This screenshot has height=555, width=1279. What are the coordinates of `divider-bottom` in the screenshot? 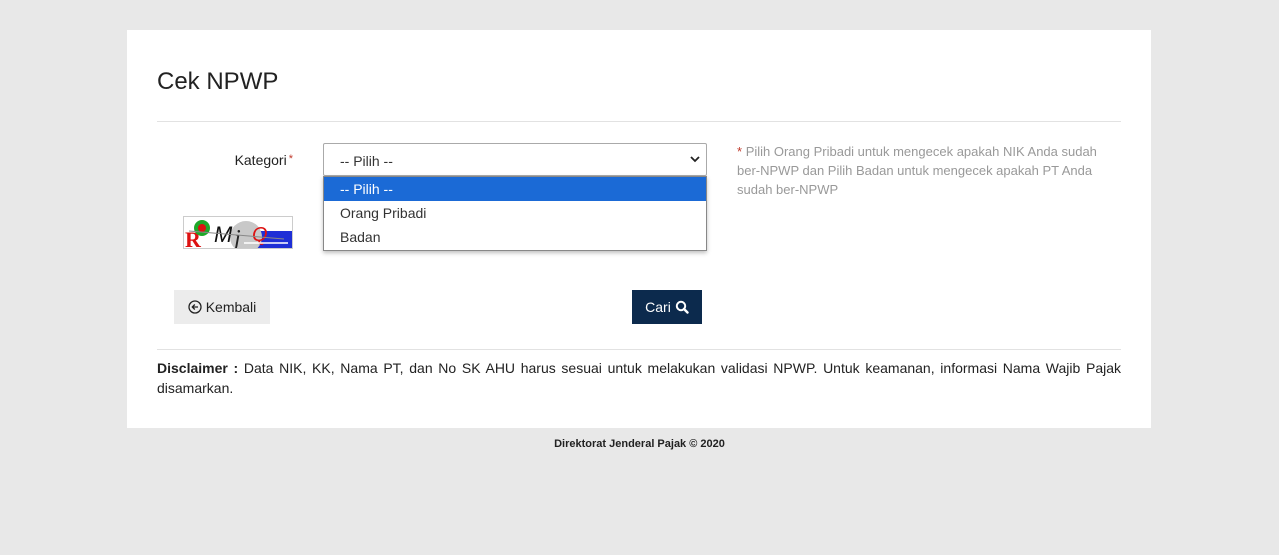 It's located at (639, 349).